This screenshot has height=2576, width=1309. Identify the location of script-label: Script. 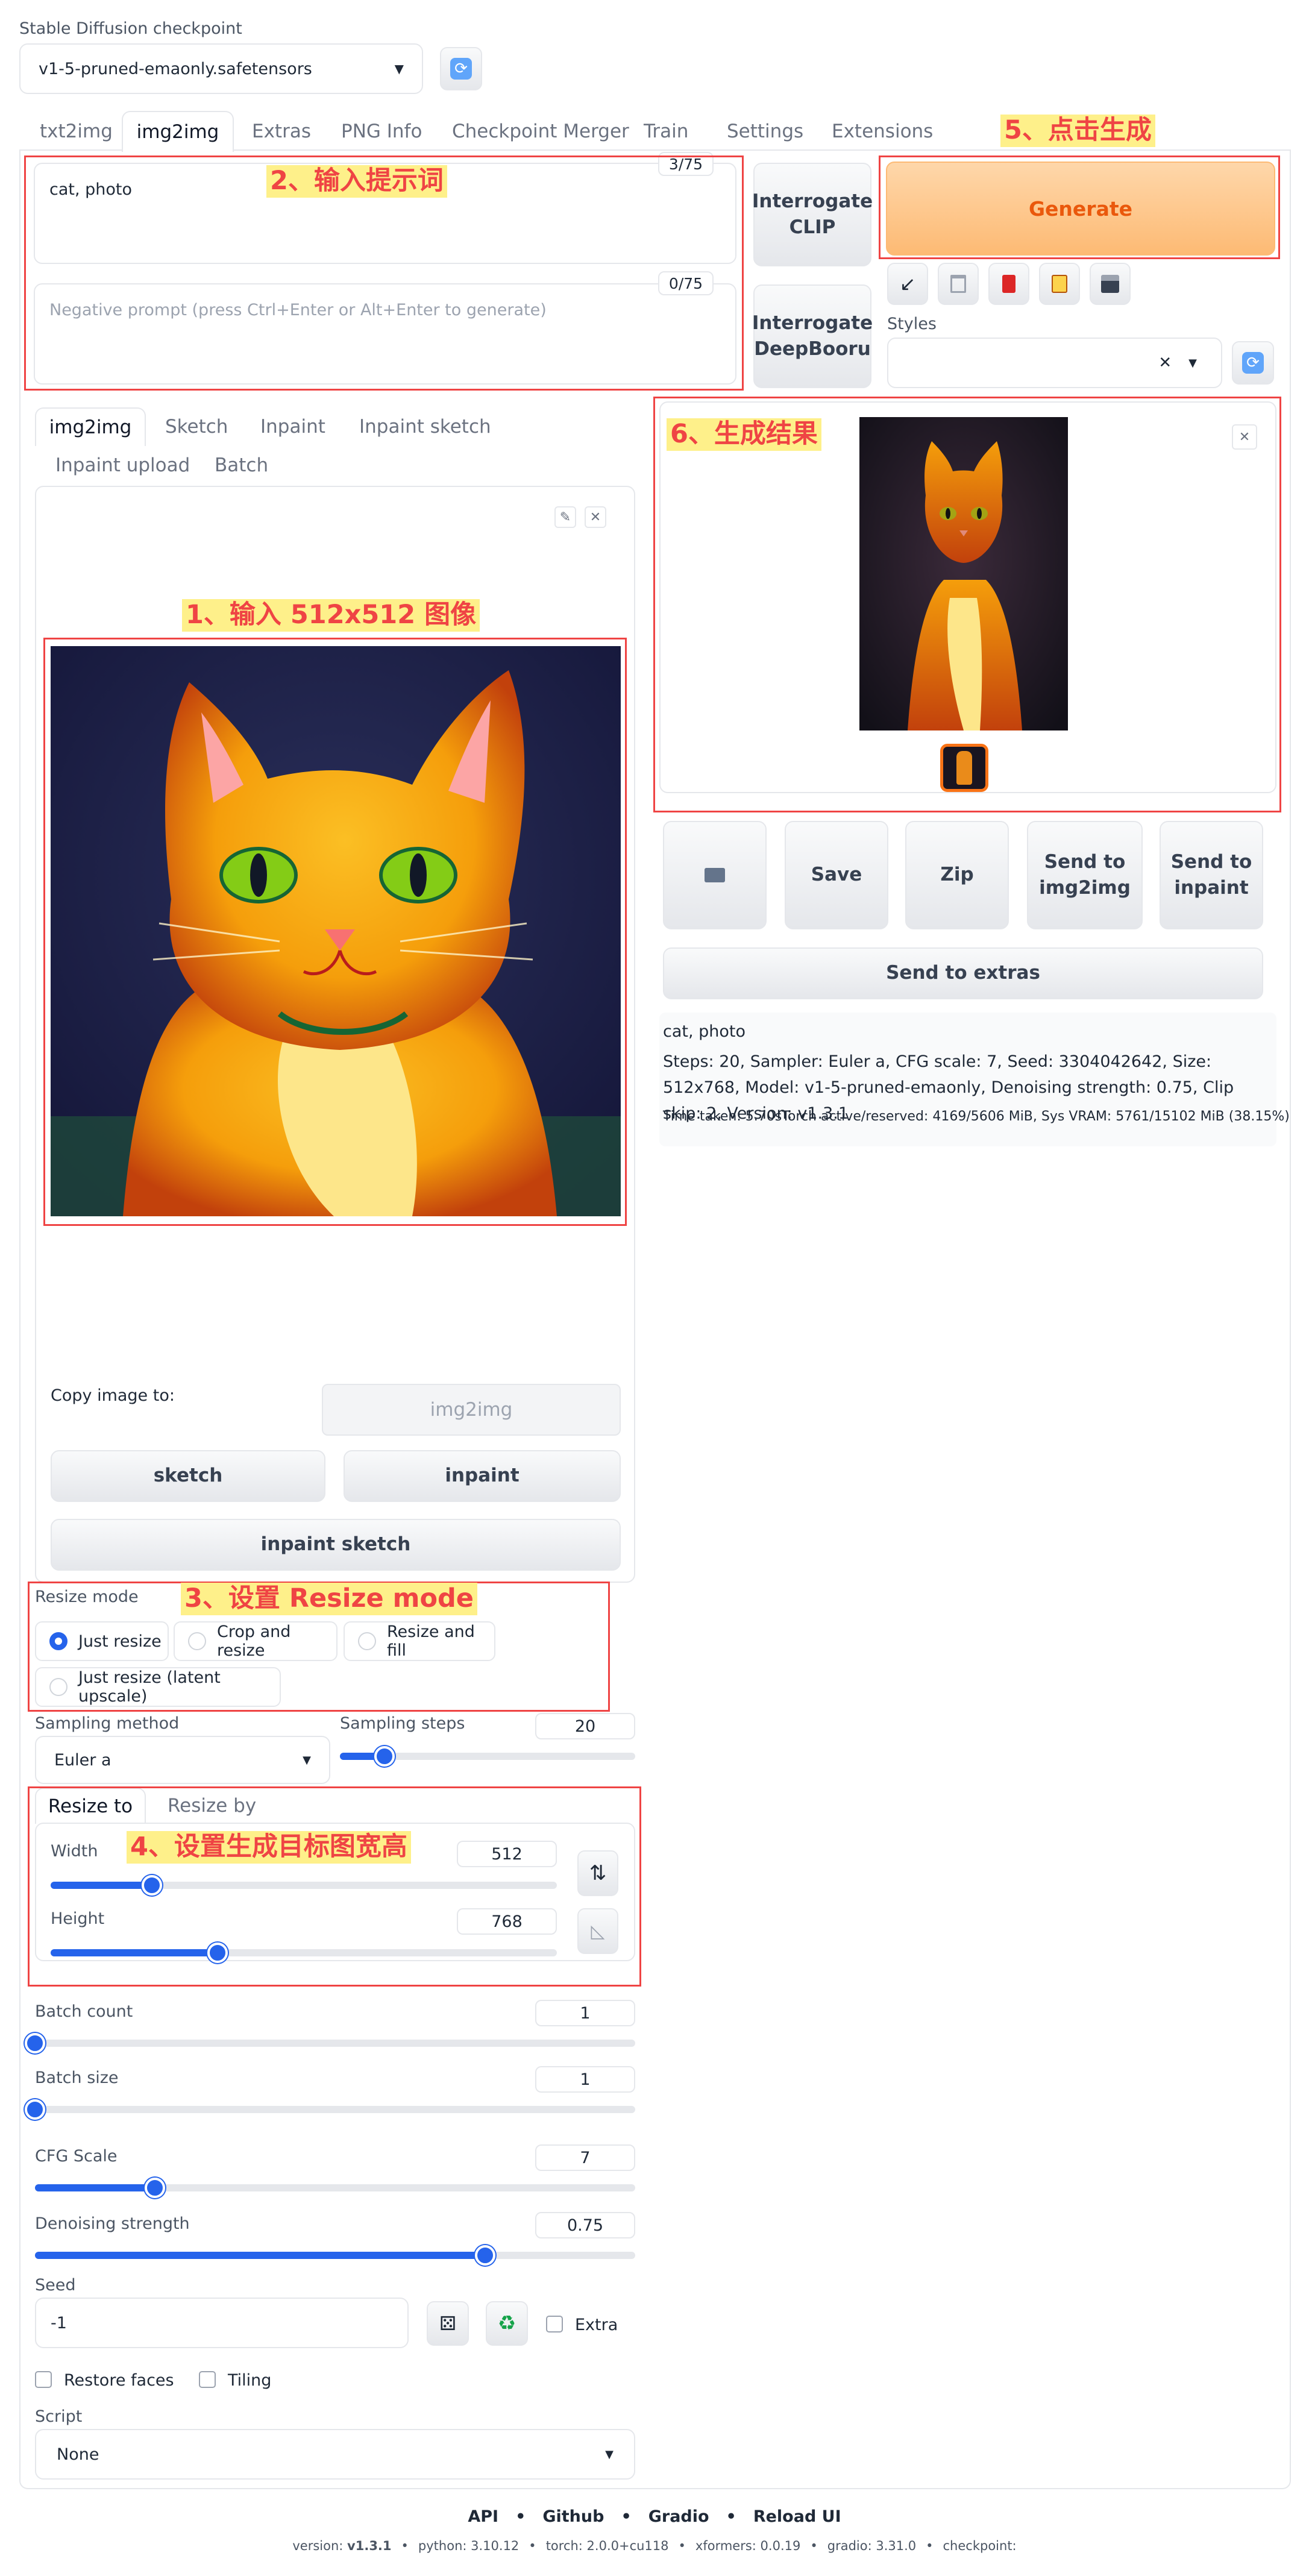
(59, 2416).